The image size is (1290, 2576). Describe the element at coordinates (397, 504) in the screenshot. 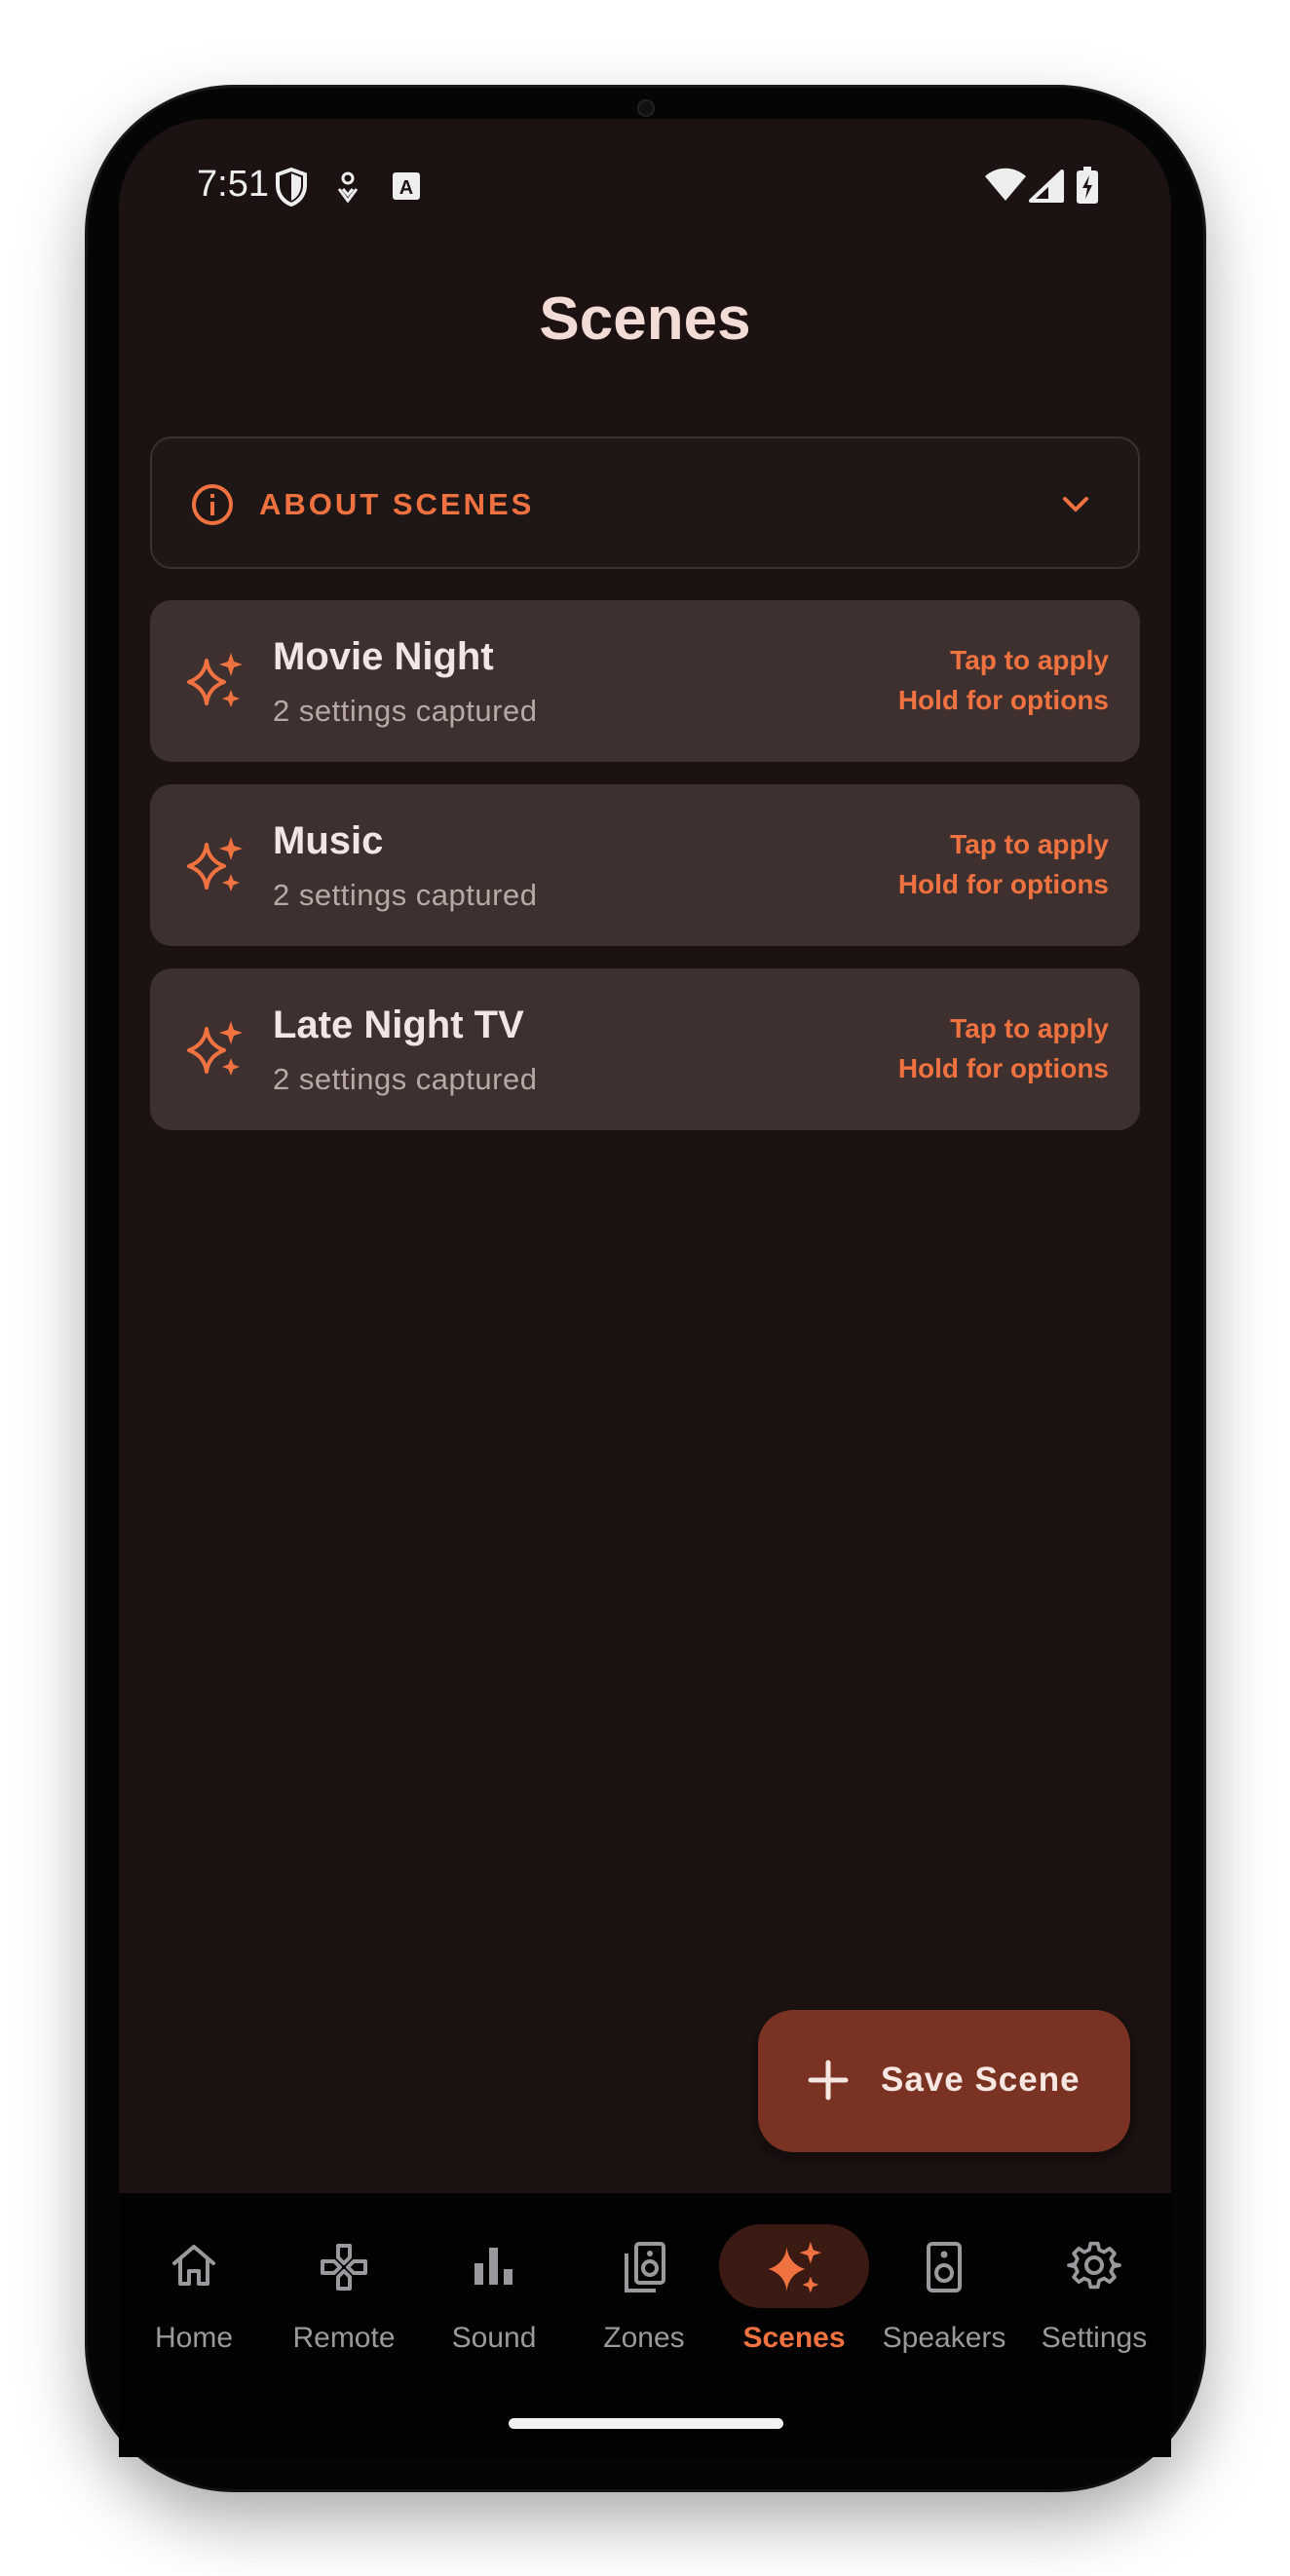

I see `about-scenes-label: ABOUT SCENES` at that location.